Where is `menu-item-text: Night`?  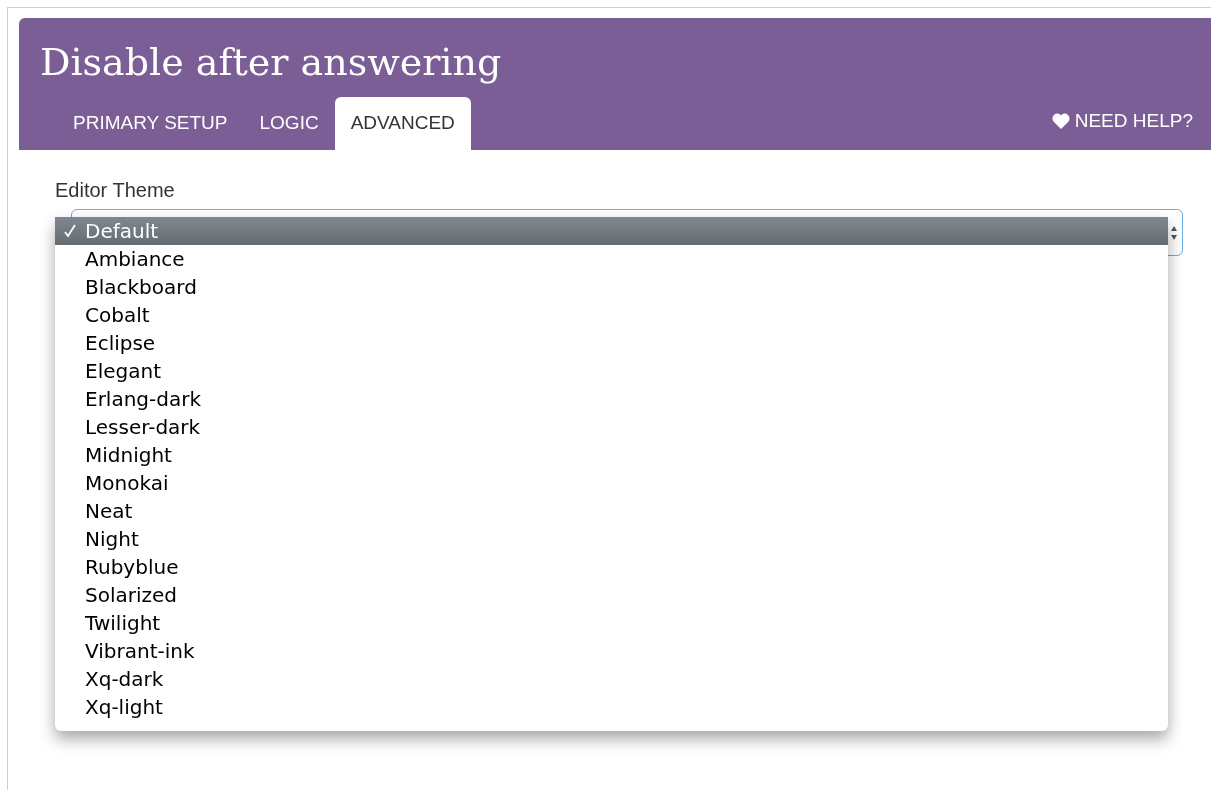 menu-item-text: Night is located at coordinates (112, 539).